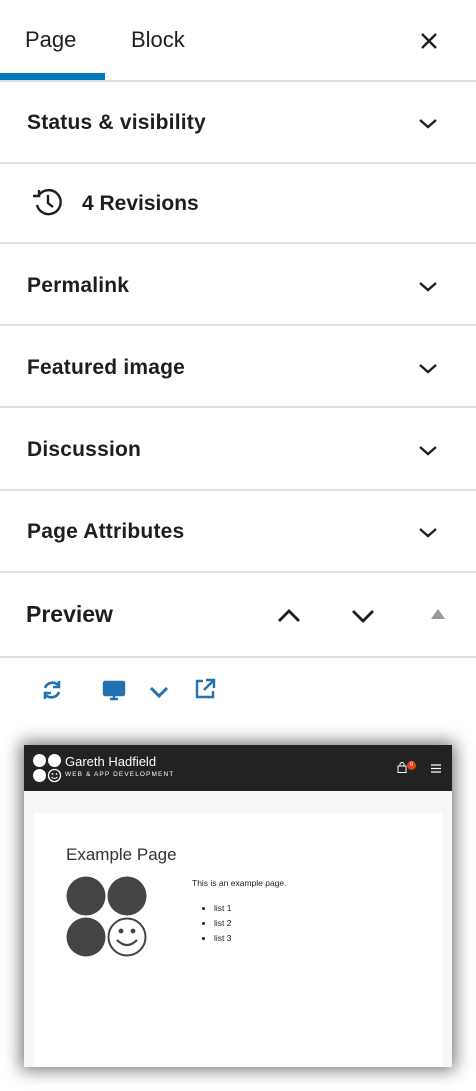 Image resolution: width=476 pixels, height=1091 pixels. I want to click on panel-status-visibility: Status & visibility, so click(238, 123).